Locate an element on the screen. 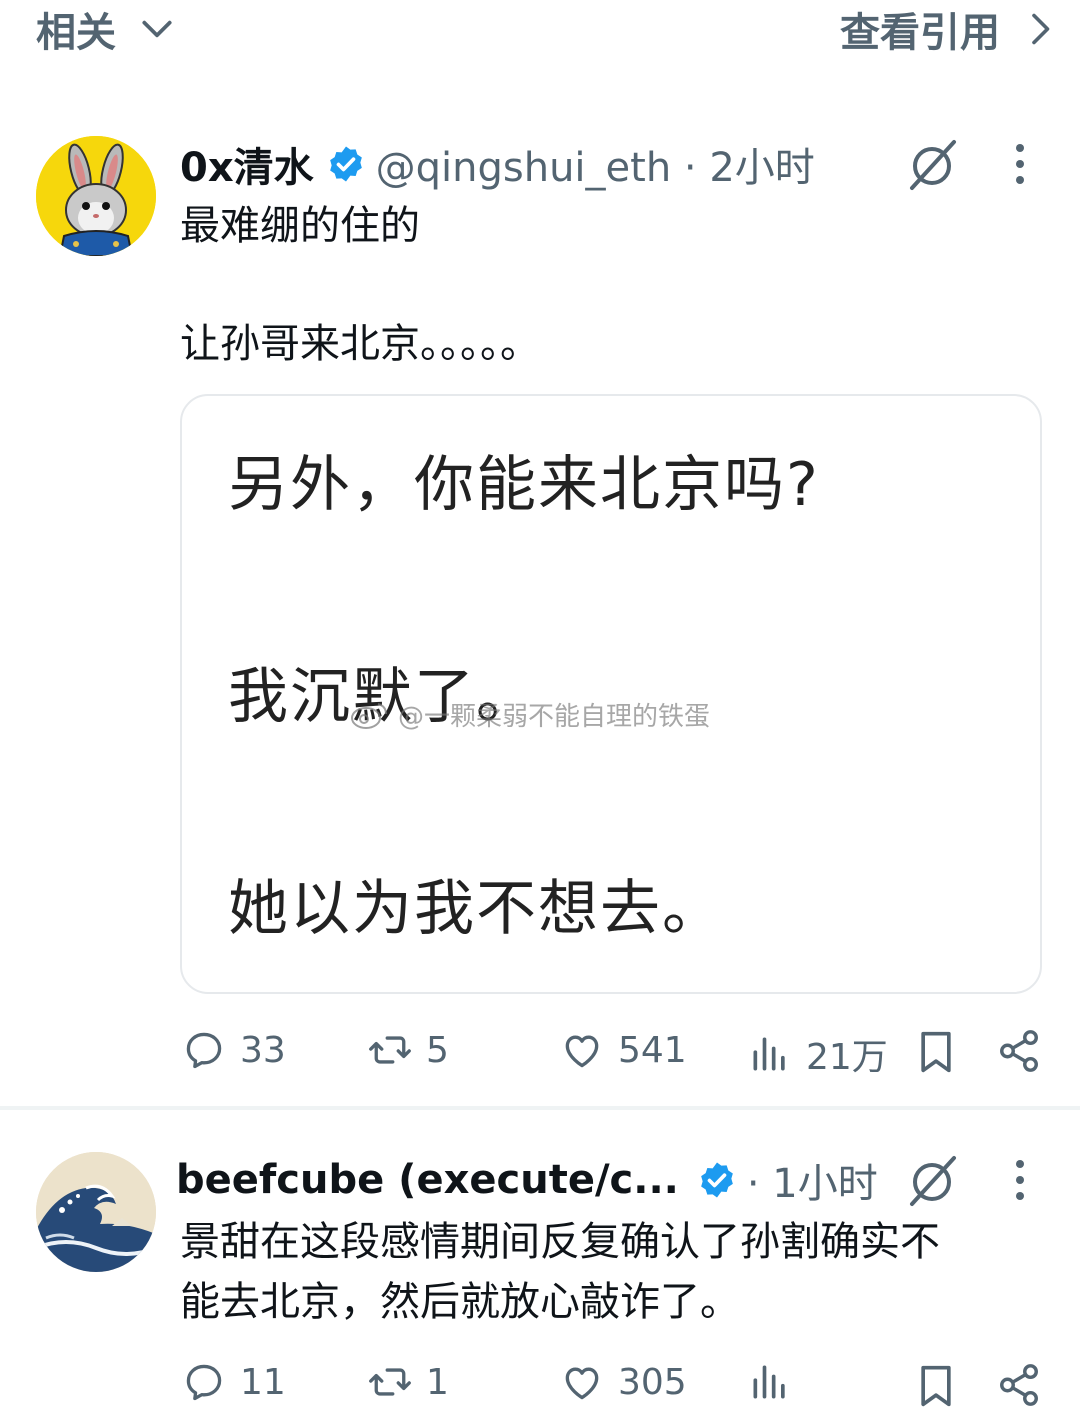 The height and width of the screenshot is (1425, 1080). image-text-line: 另外，你能来北京吗? is located at coordinates (524, 485).